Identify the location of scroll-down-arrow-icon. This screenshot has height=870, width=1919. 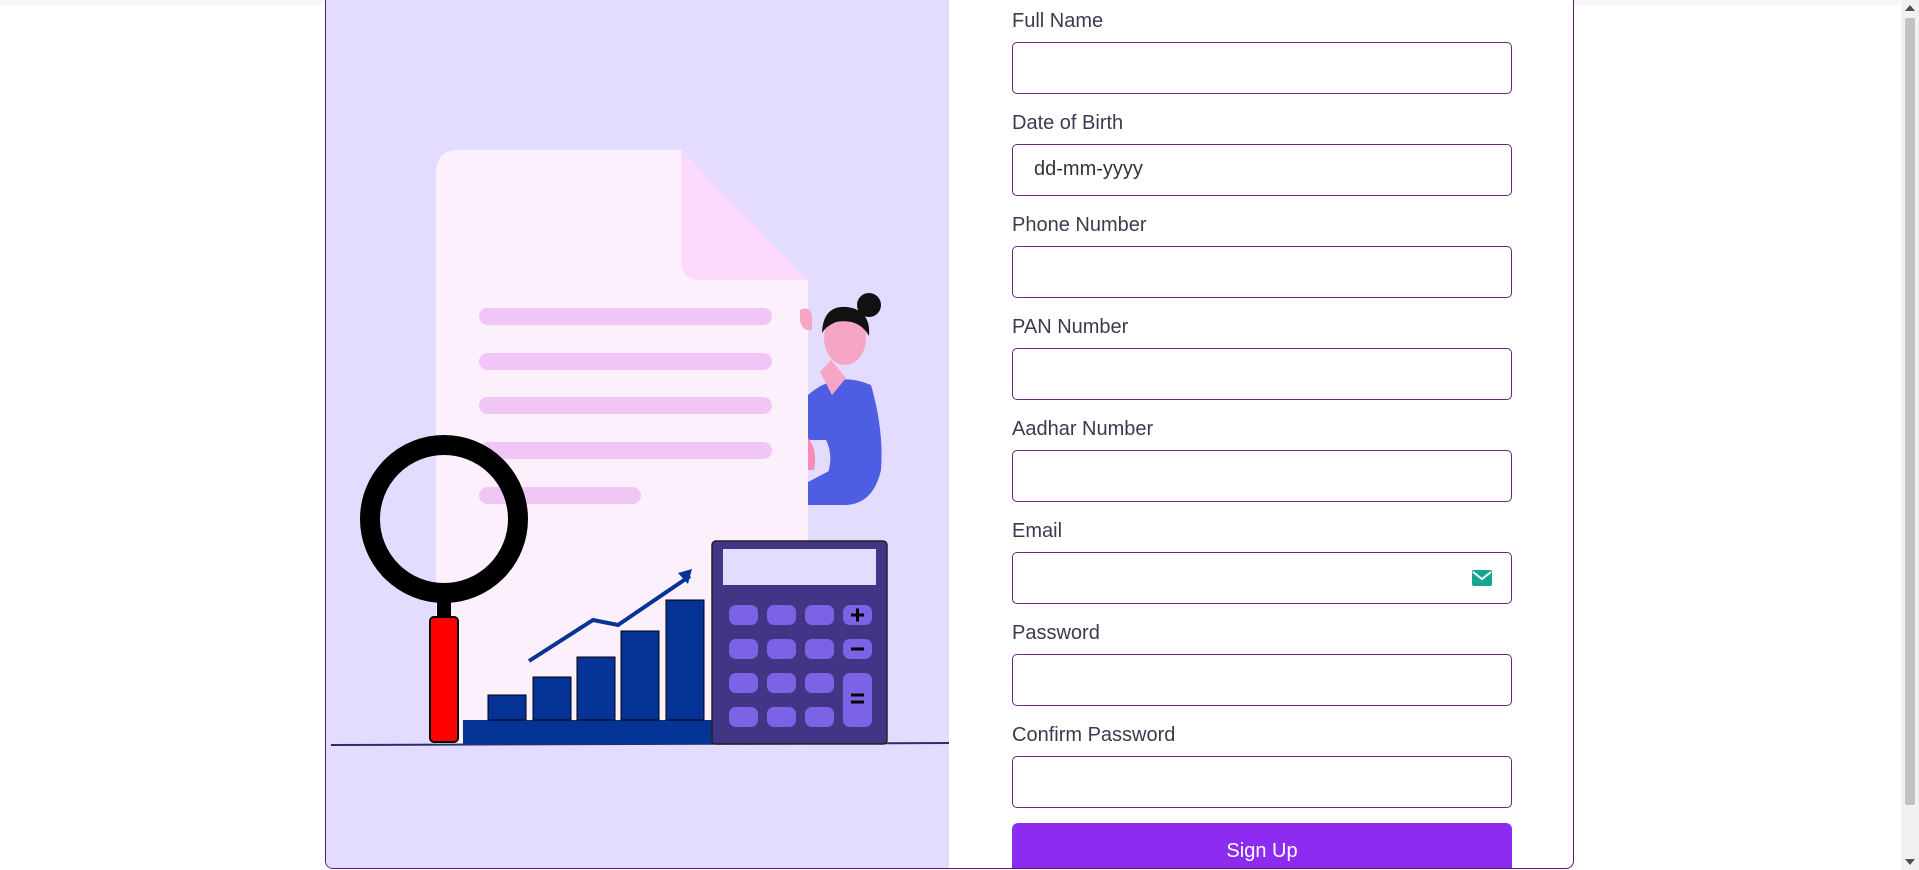
(1910, 862).